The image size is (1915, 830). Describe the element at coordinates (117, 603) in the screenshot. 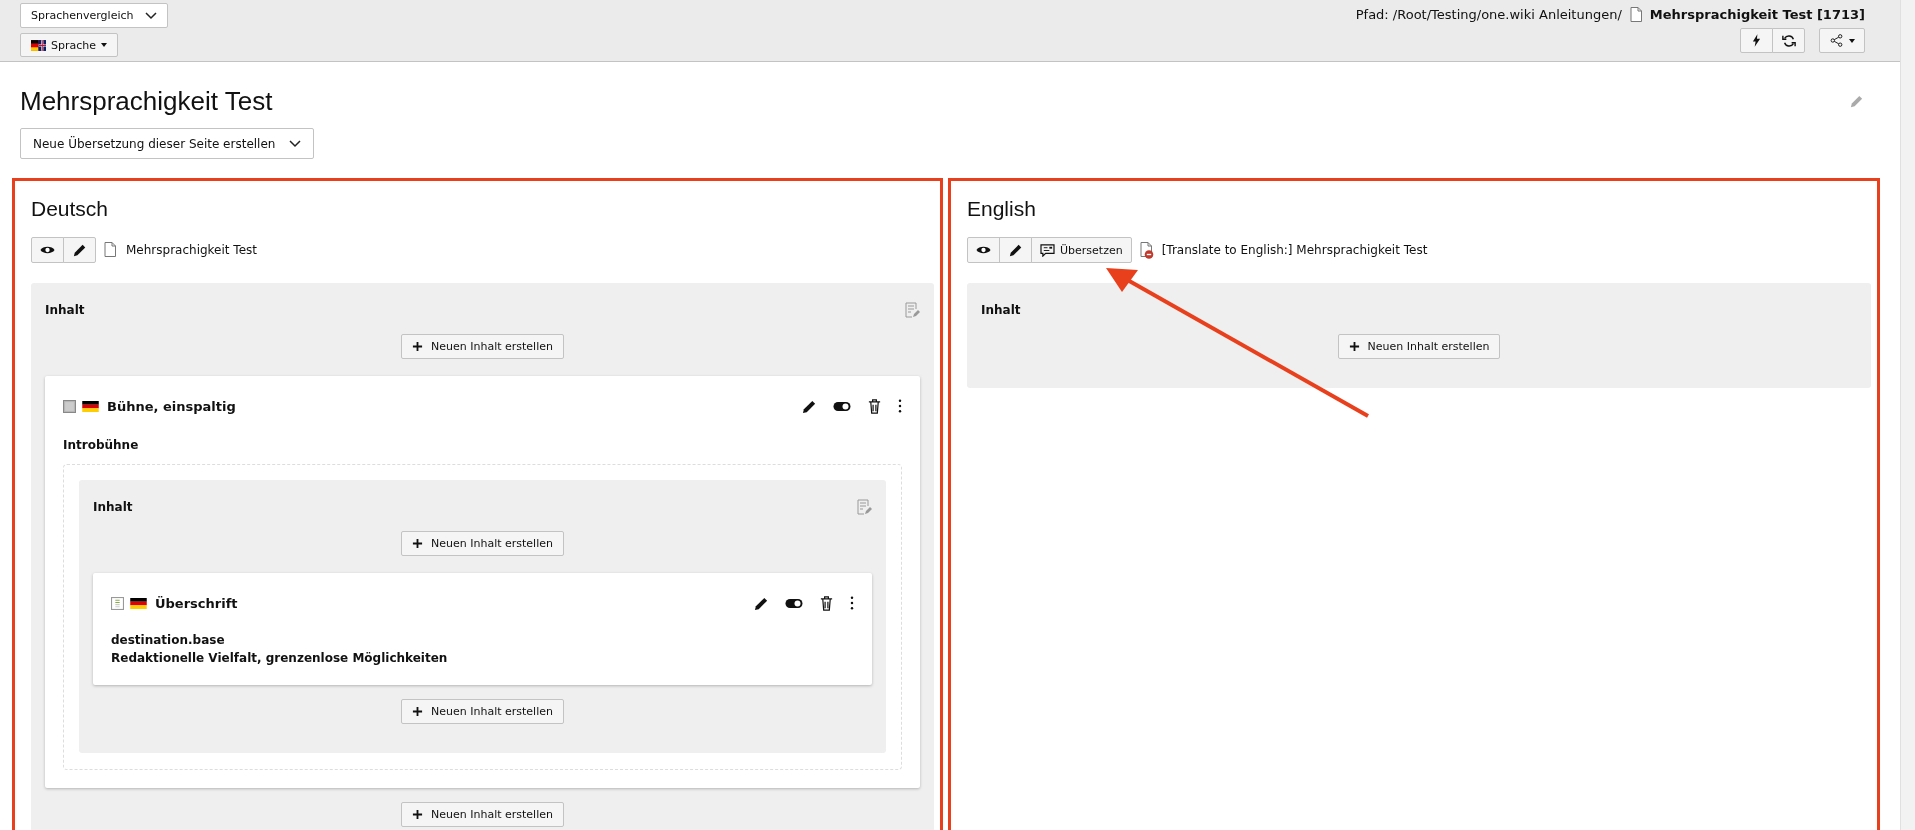

I see `header-icon` at that location.